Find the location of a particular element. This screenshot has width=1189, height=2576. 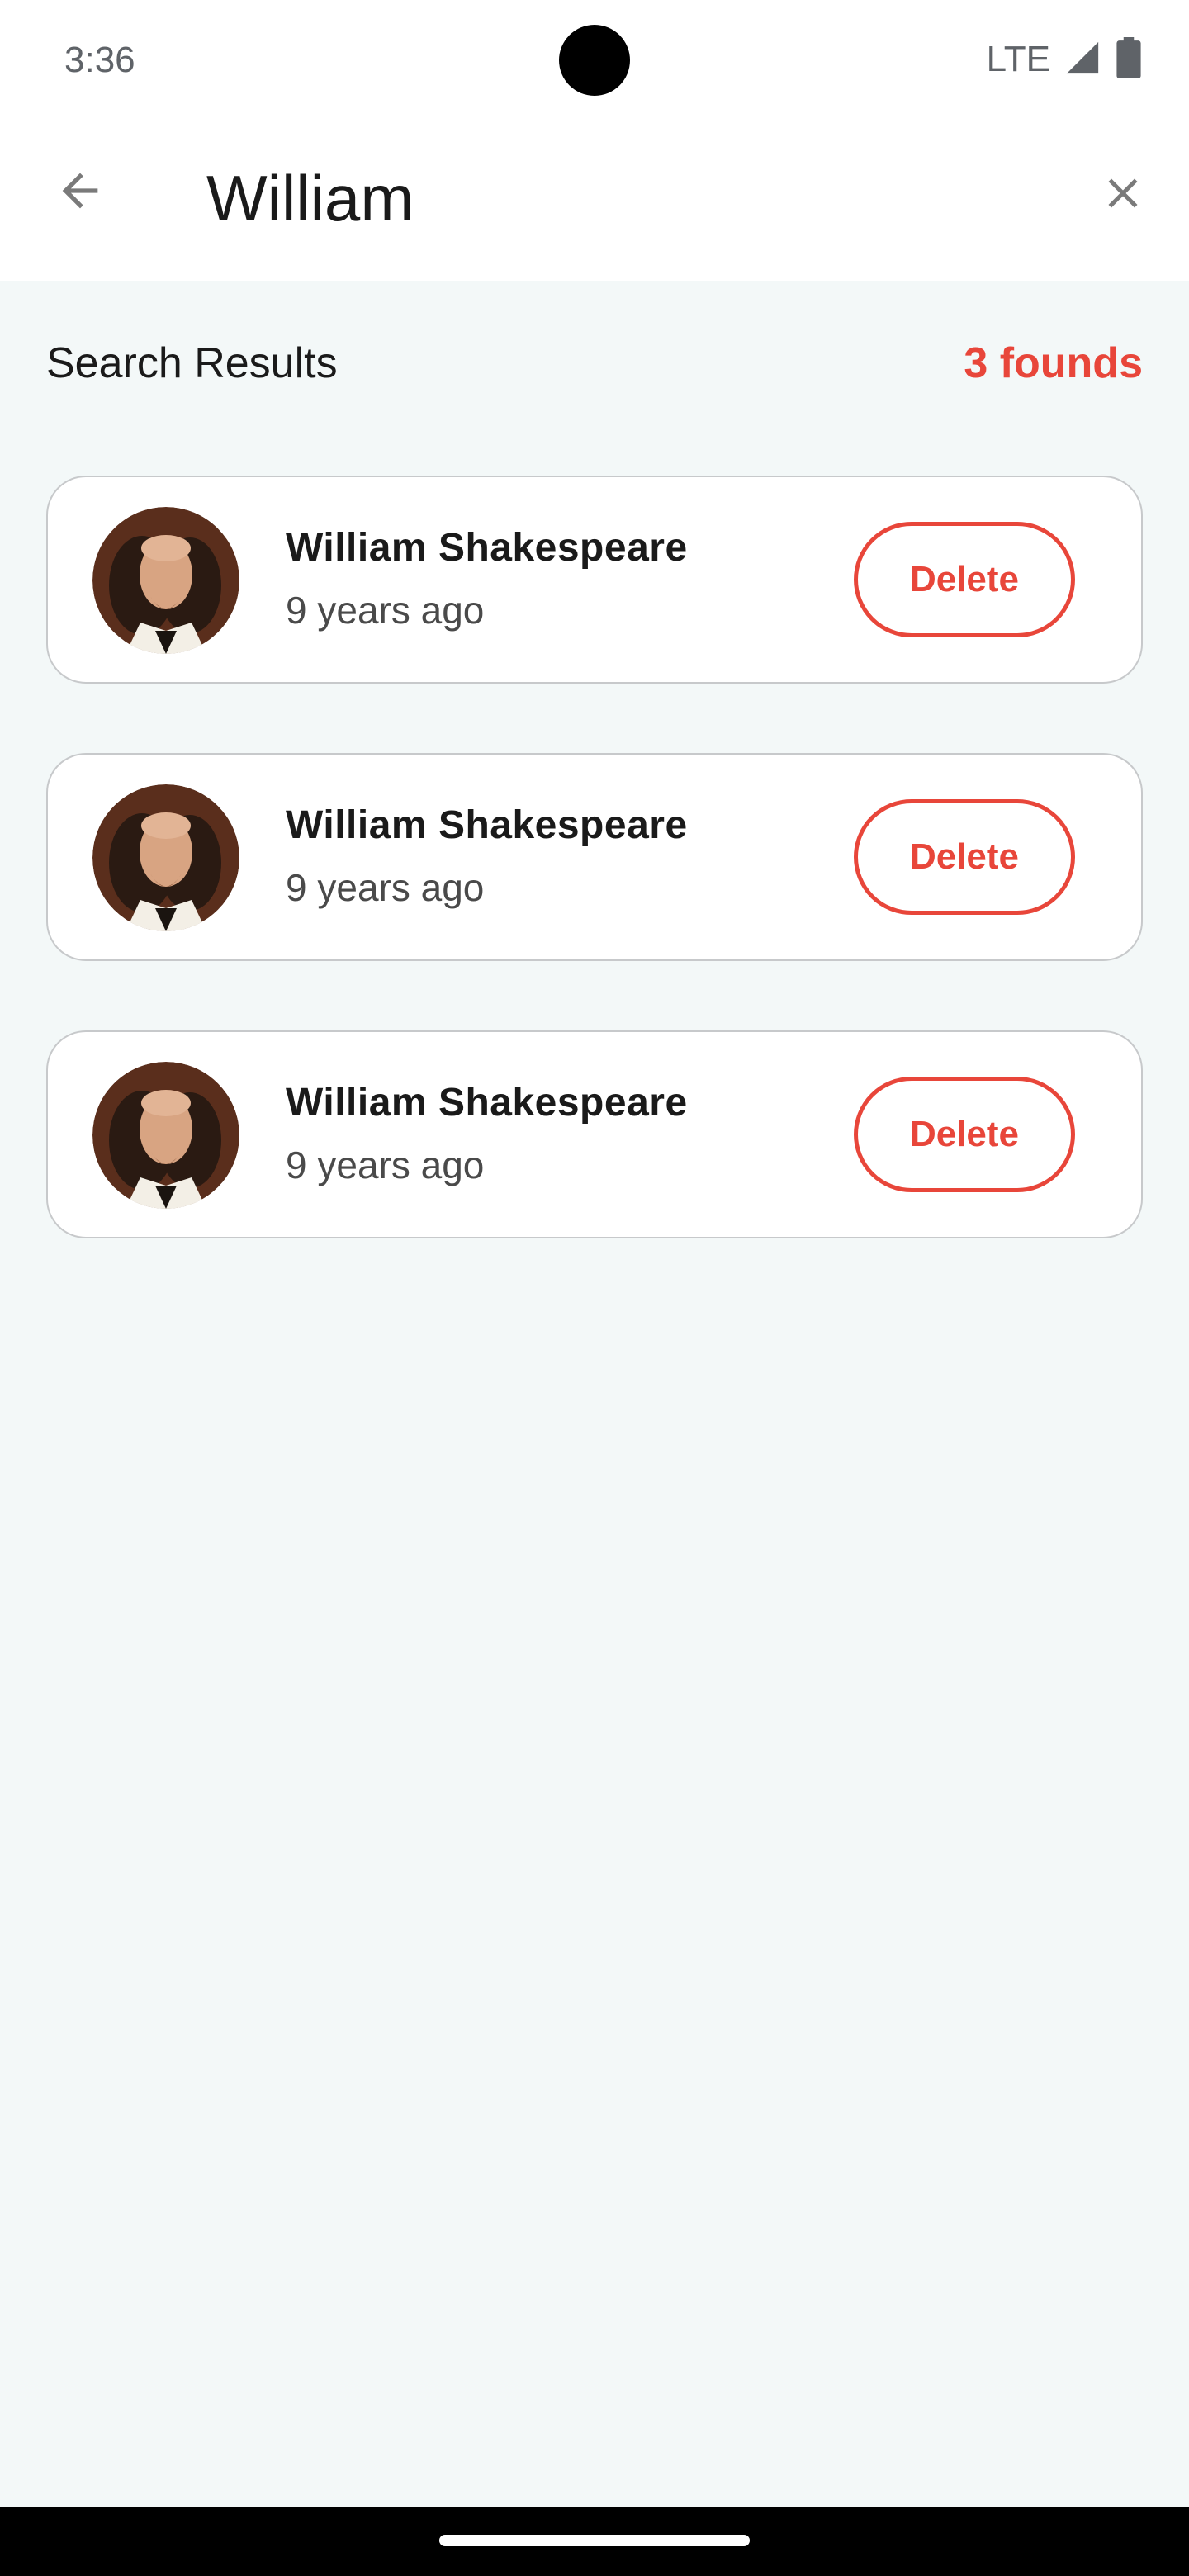

network-type-label: LTE is located at coordinates (1018, 59).